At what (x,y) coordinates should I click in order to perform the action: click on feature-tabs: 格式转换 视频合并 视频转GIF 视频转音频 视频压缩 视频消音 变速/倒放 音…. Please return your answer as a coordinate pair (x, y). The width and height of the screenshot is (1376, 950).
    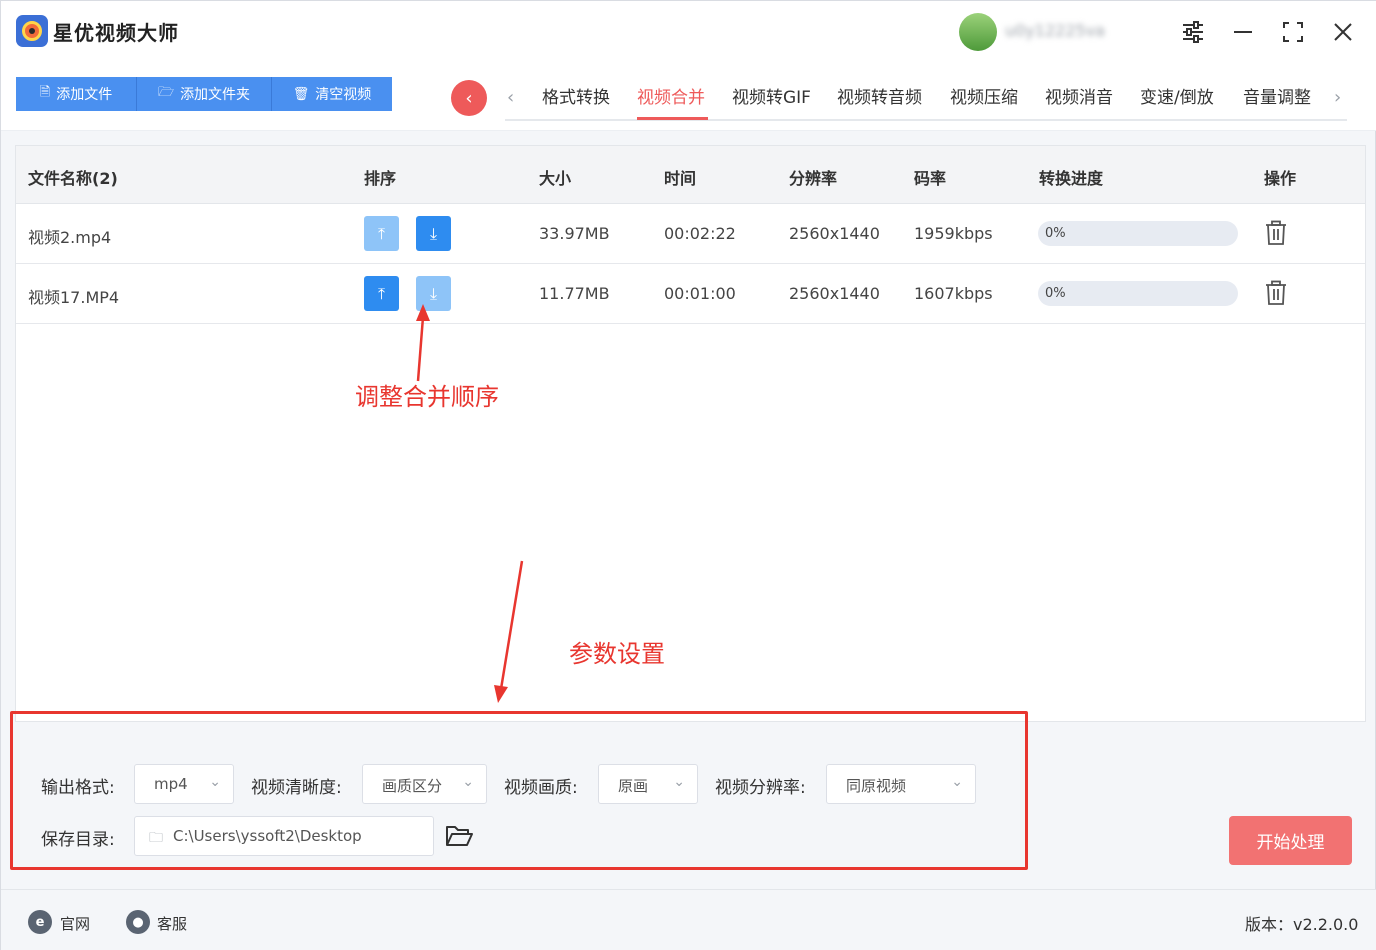
    Looking at the image, I should click on (926, 99).